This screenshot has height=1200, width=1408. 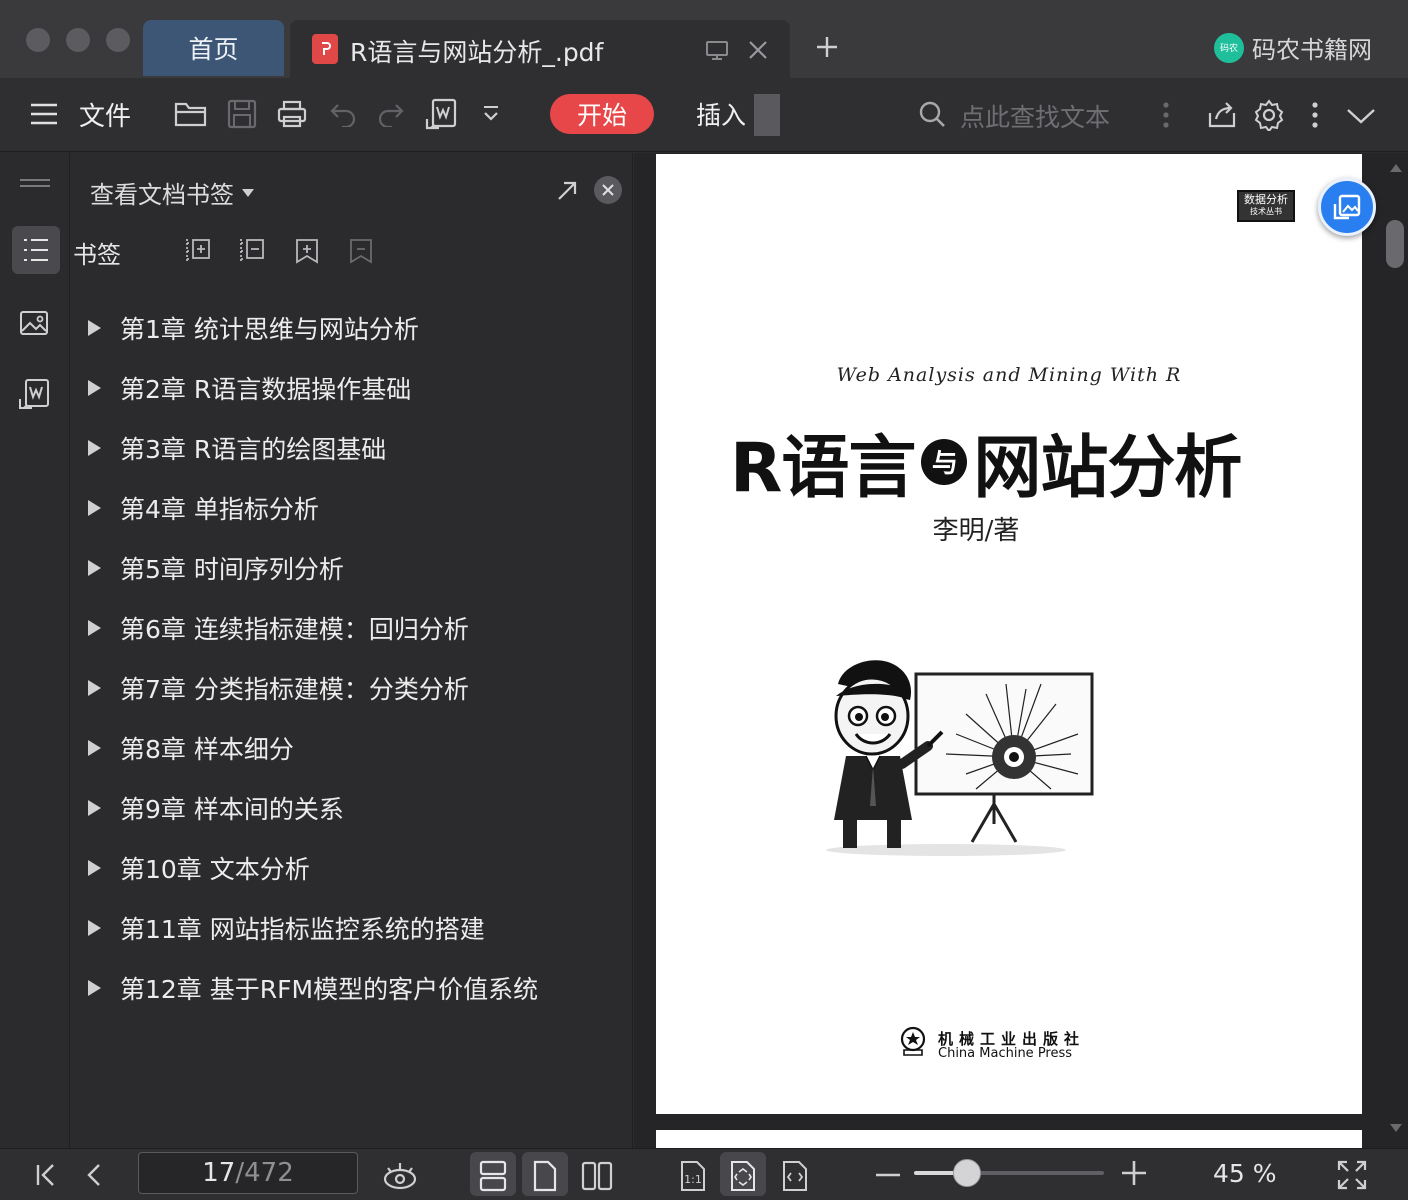 I want to click on more-dropdown-icon, so click(x=491, y=114).